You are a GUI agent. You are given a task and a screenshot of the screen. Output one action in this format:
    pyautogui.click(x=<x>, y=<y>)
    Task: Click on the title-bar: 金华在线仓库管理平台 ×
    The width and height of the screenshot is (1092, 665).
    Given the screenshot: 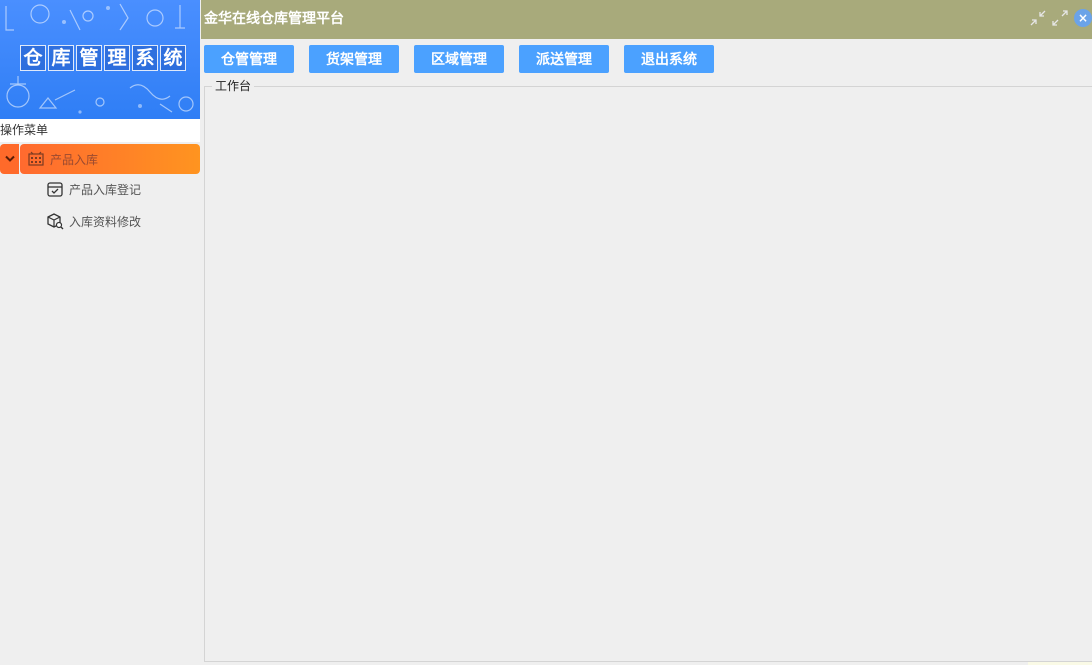 What is the action you would take?
    pyautogui.click(x=646, y=19)
    